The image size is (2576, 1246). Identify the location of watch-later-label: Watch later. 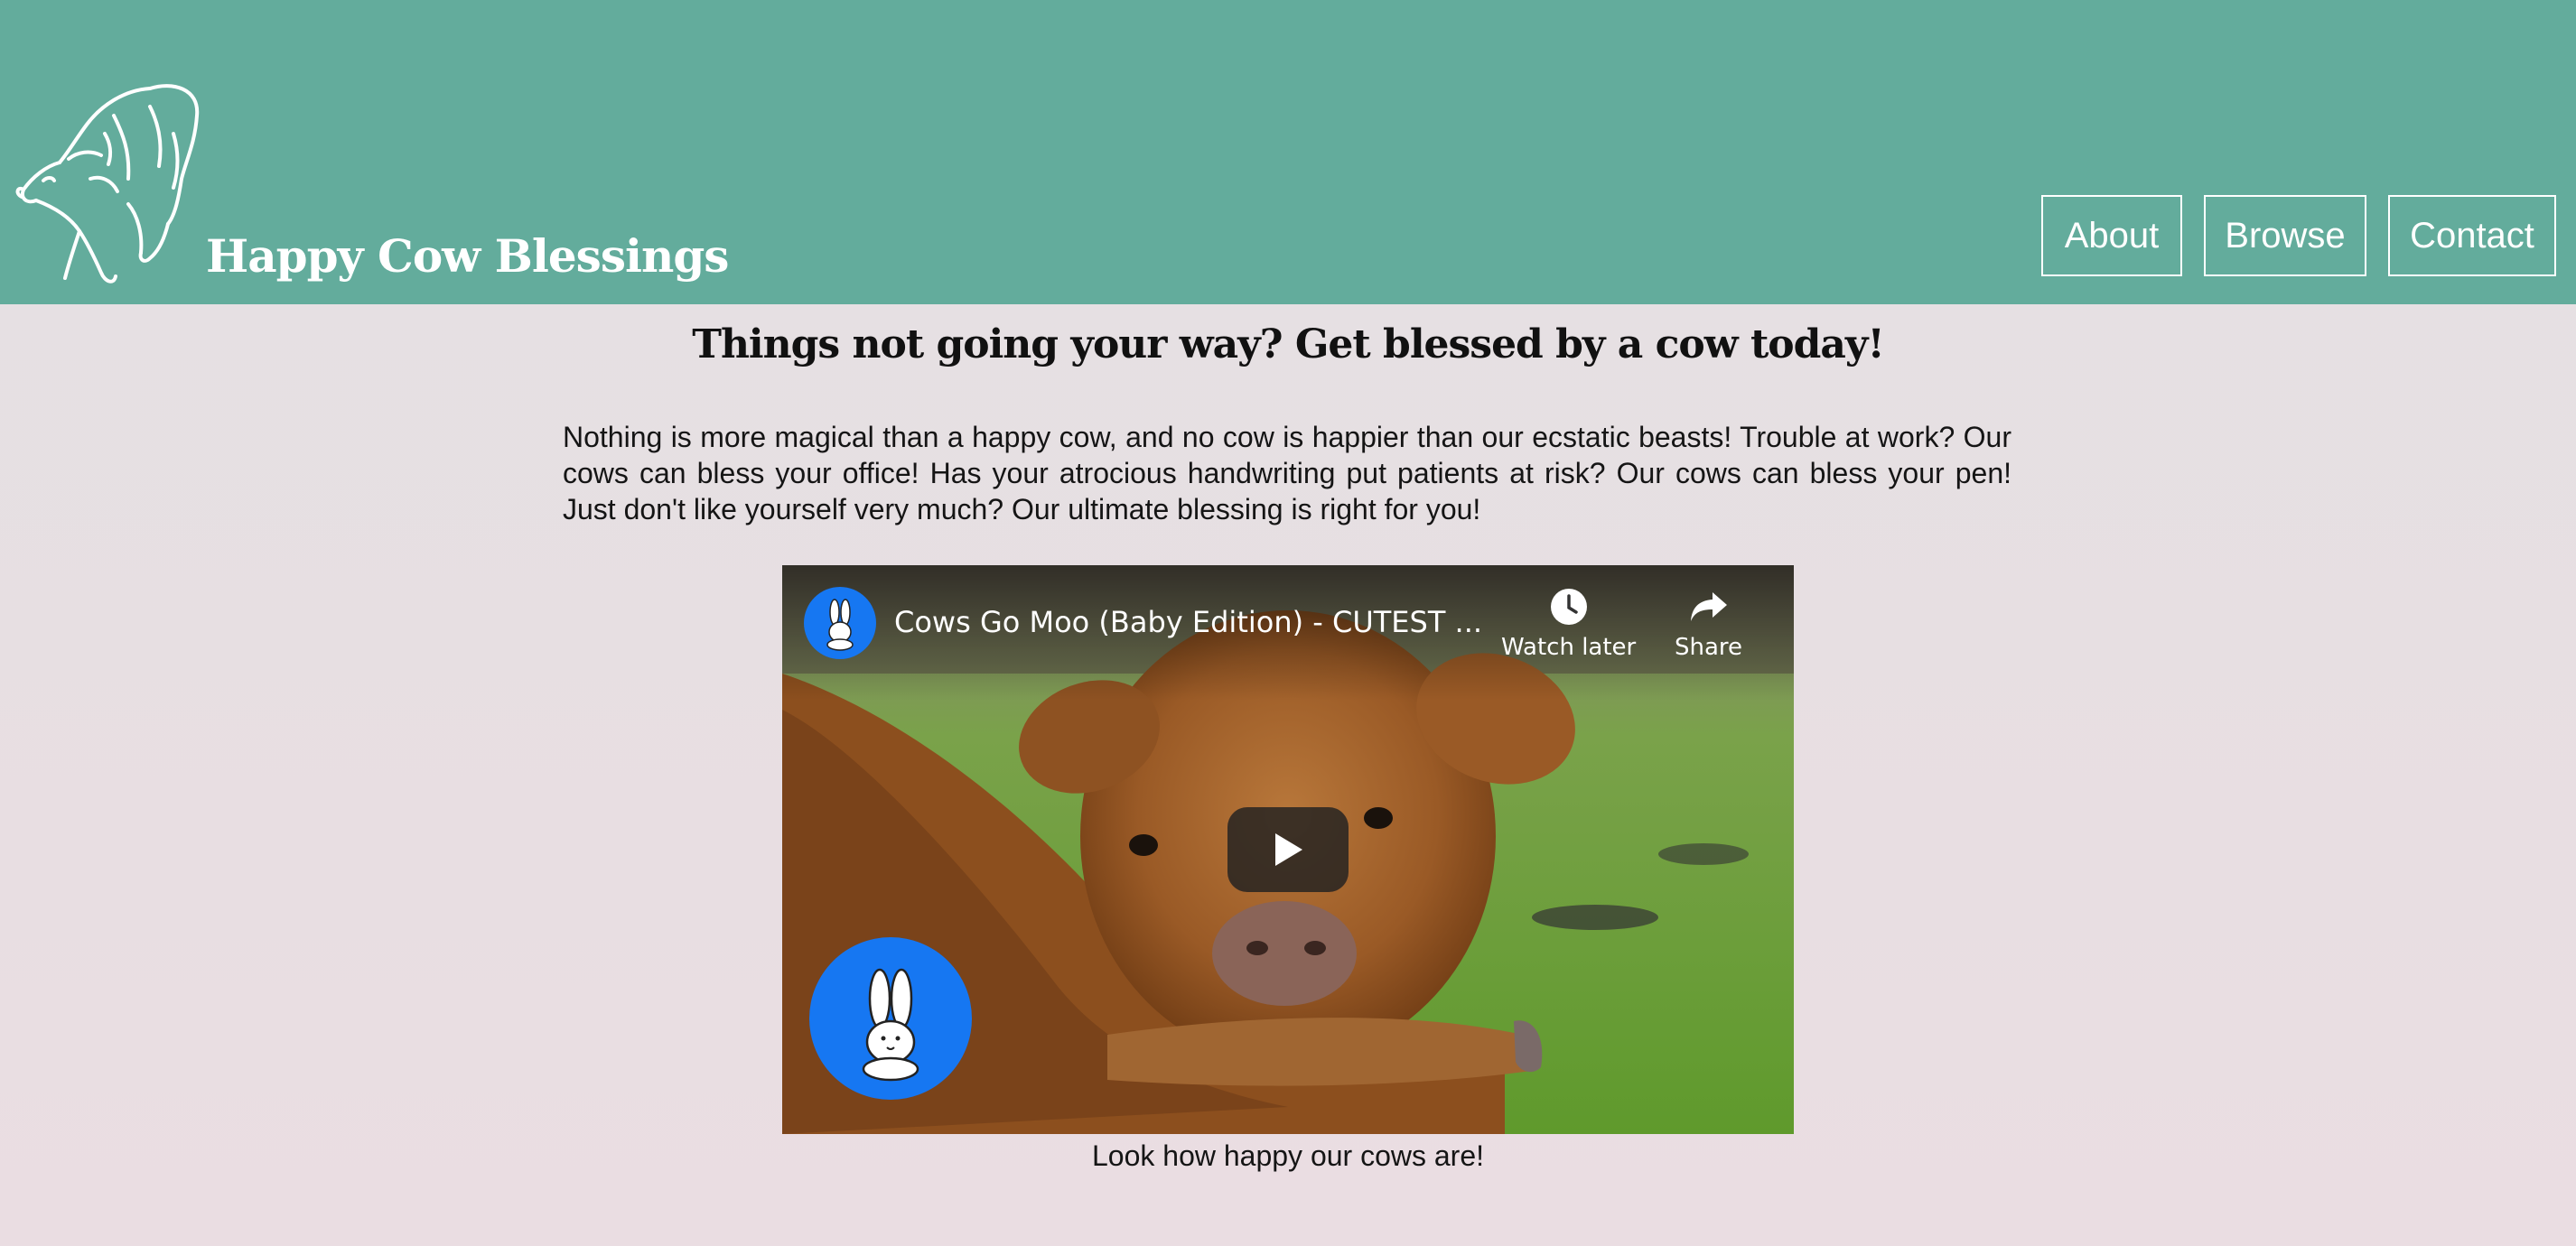
(1569, 647).